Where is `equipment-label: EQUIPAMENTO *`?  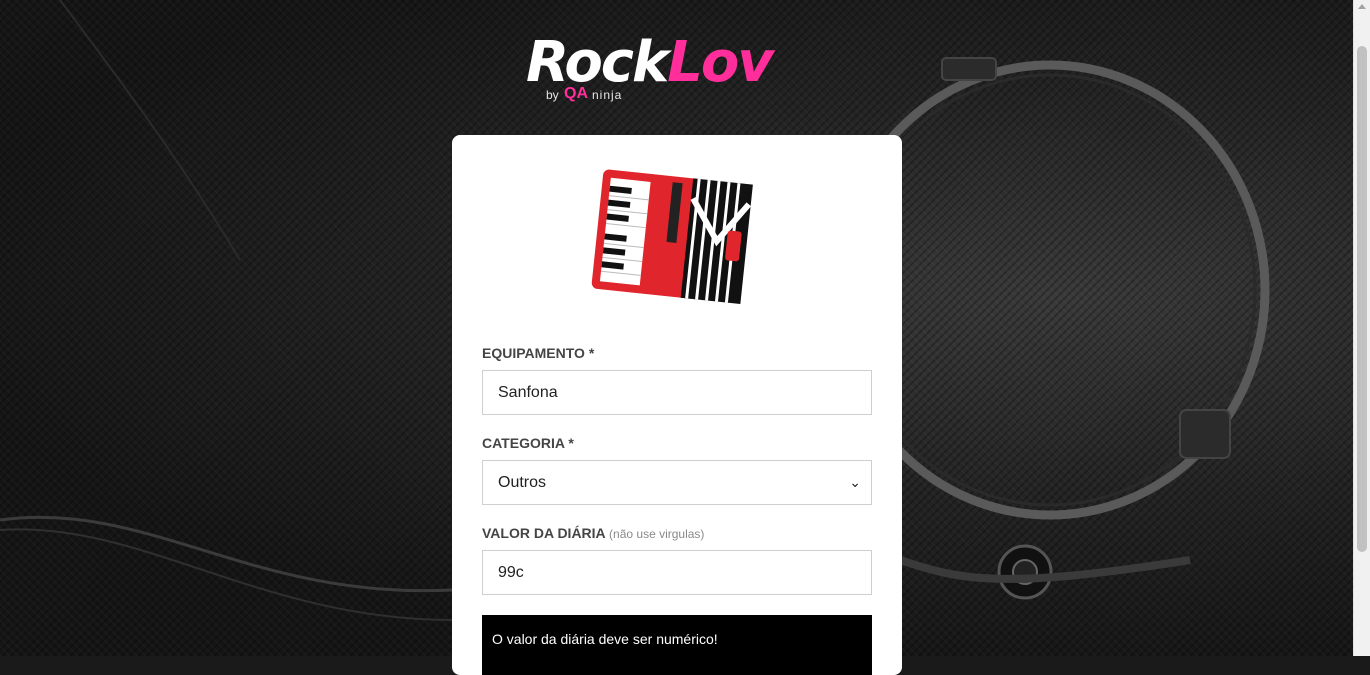
equipment-label: EQUIPAMENTO * is located at coordinates (538, 353).